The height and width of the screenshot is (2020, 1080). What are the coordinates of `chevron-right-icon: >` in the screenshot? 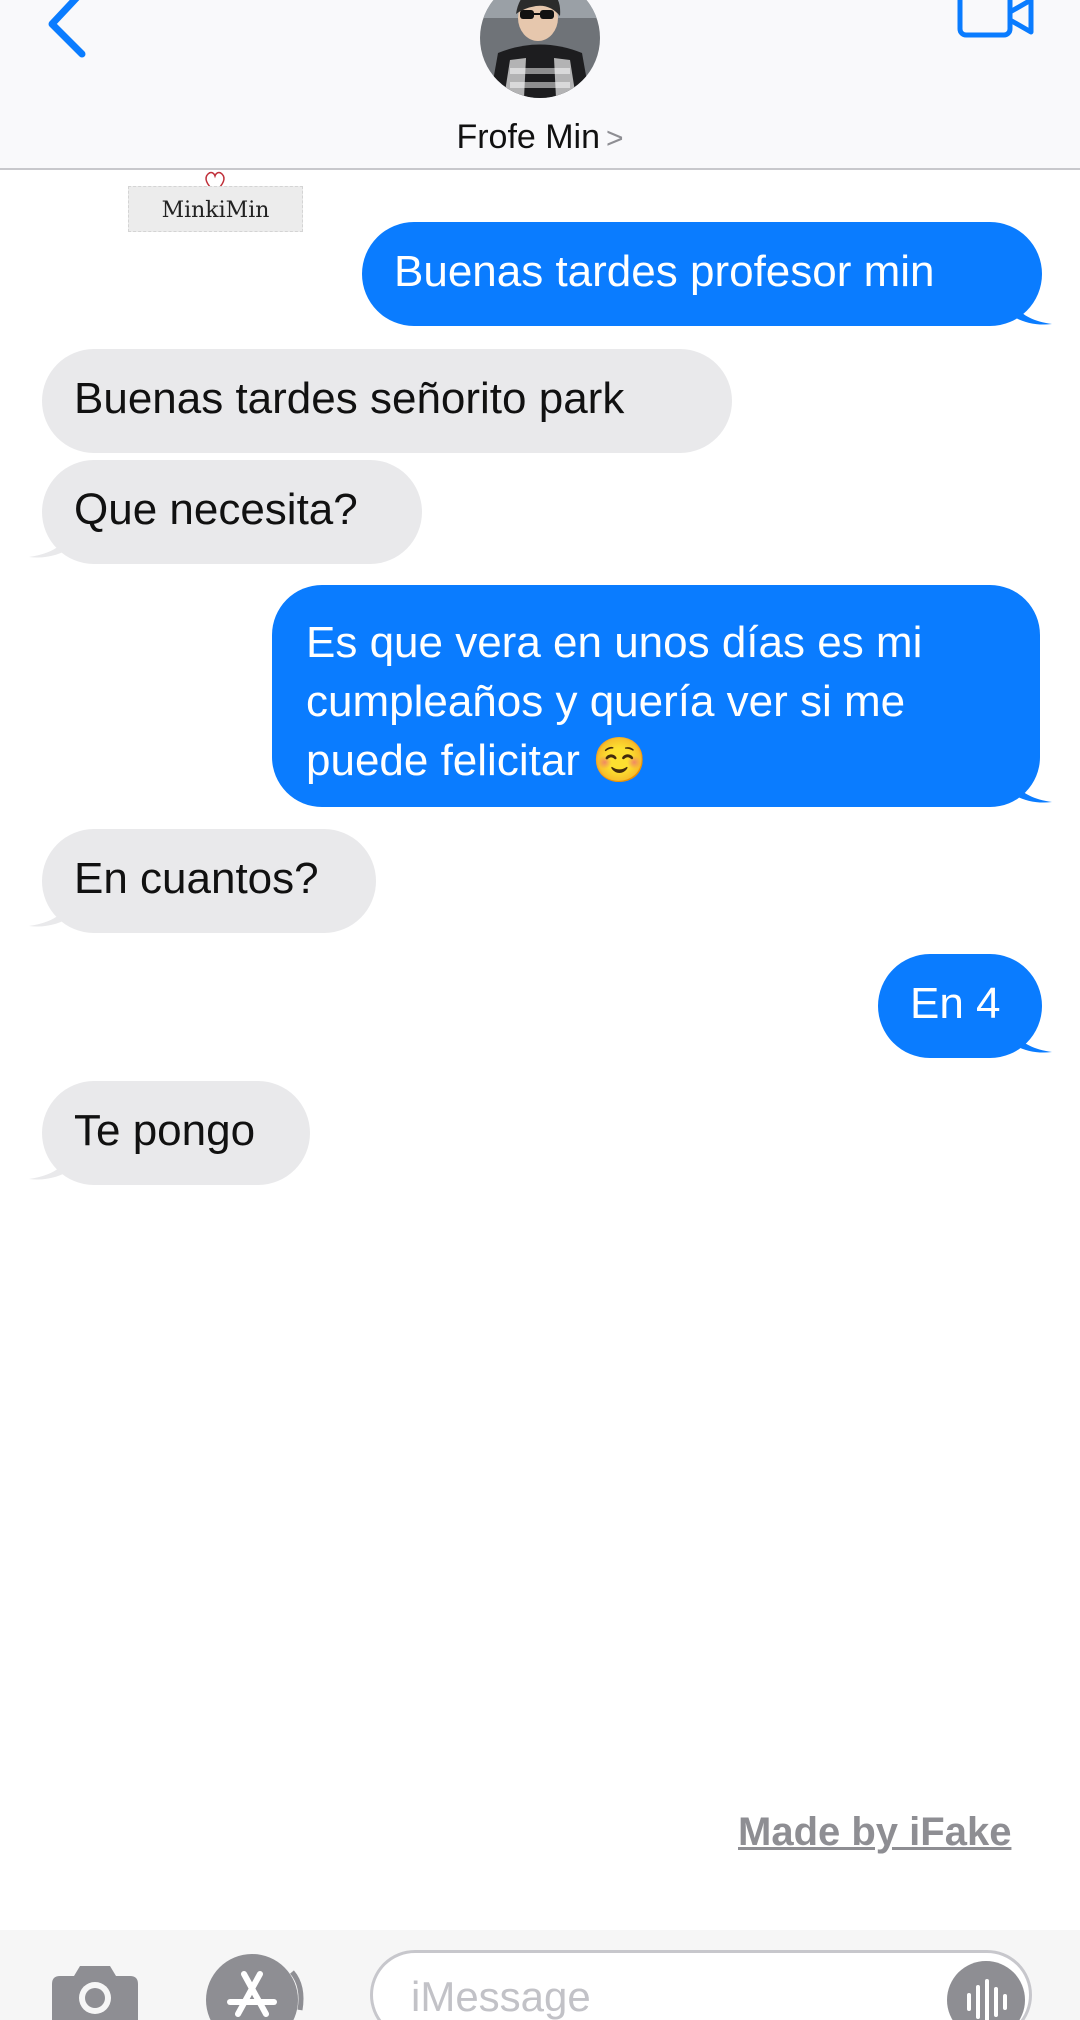 It's located at (615, 138).